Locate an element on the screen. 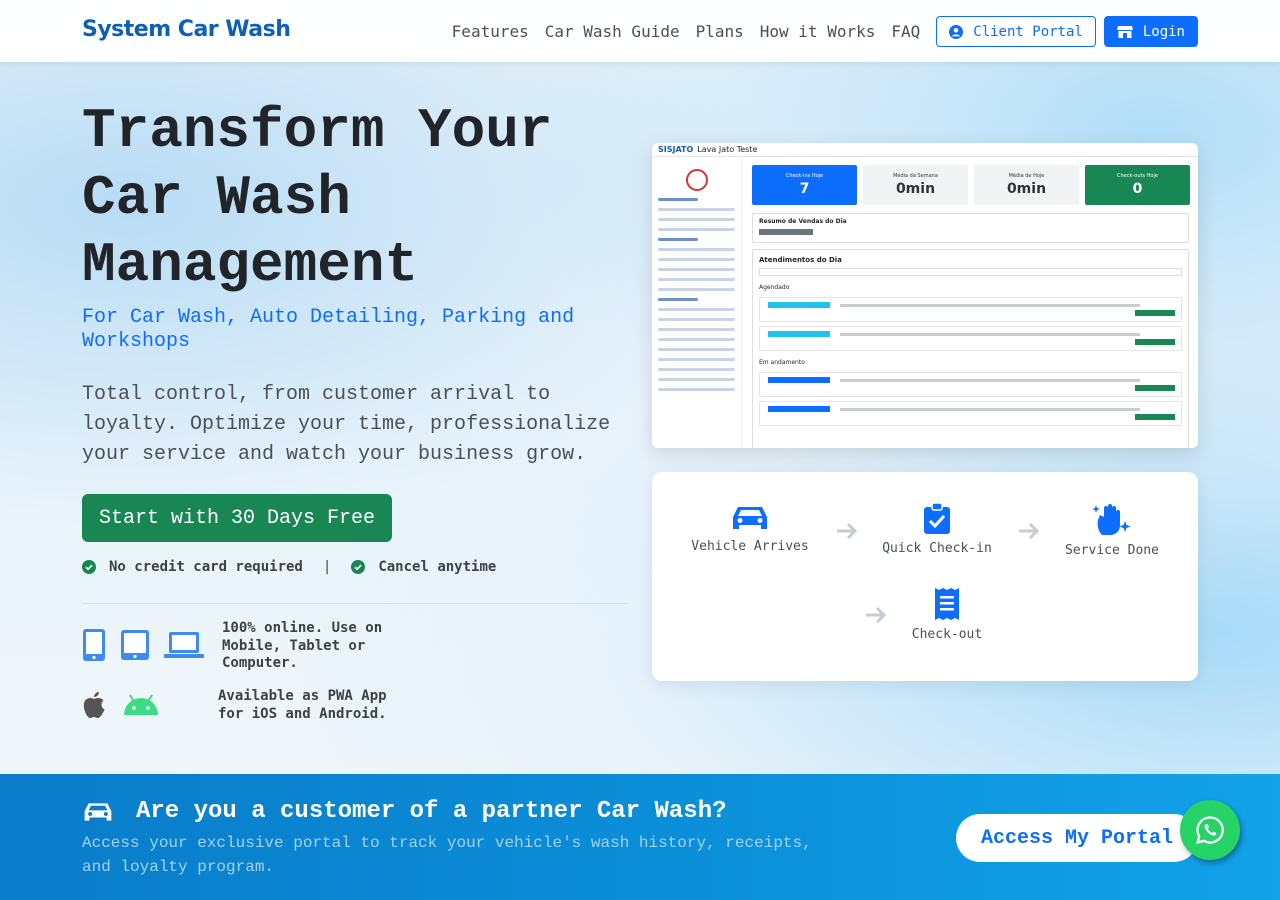  tablet-icon is located at coordinates (135, 645).